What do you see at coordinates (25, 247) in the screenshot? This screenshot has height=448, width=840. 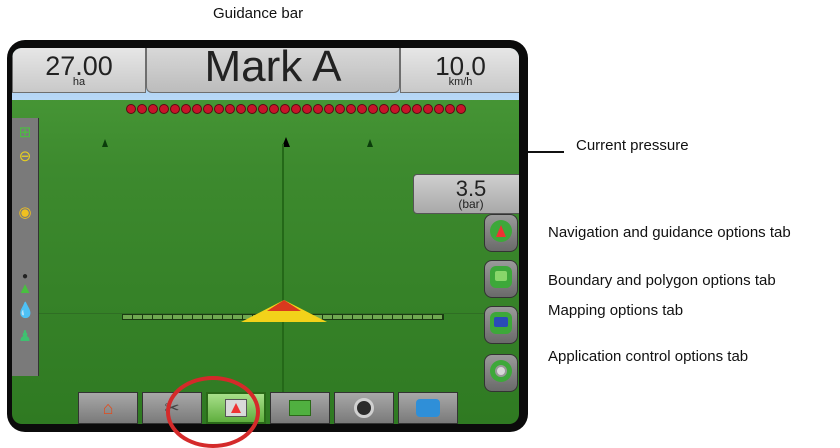 I see `left-status-toolbar: ⊞ ⊖ ◉ ● ▲ 💧 ♟` at bounding box center [25, 247].